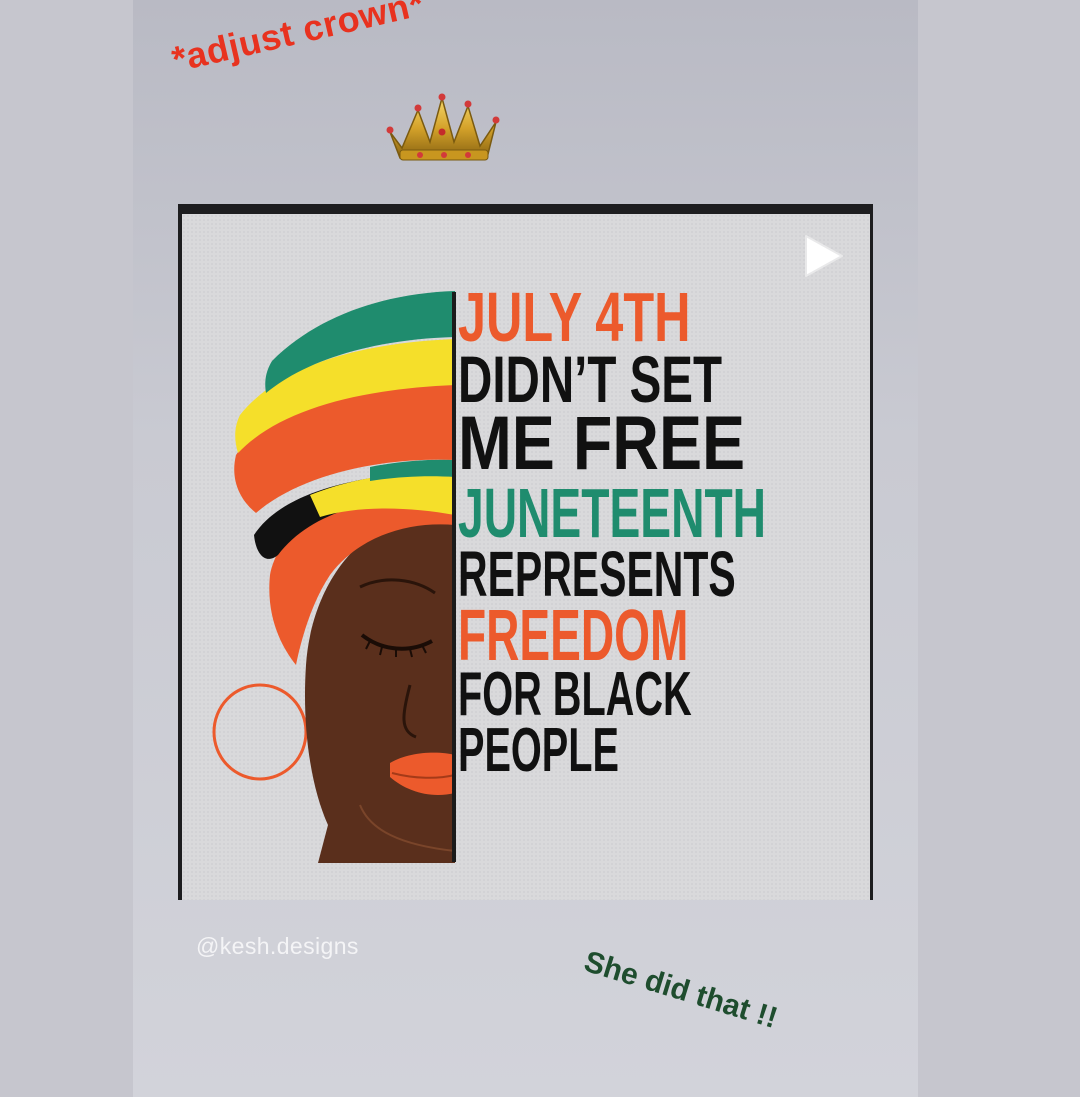  Describe the element at coordinates (612, 513) in the screenshot. I see `slogan-line: JUNETEENTH` at that location.